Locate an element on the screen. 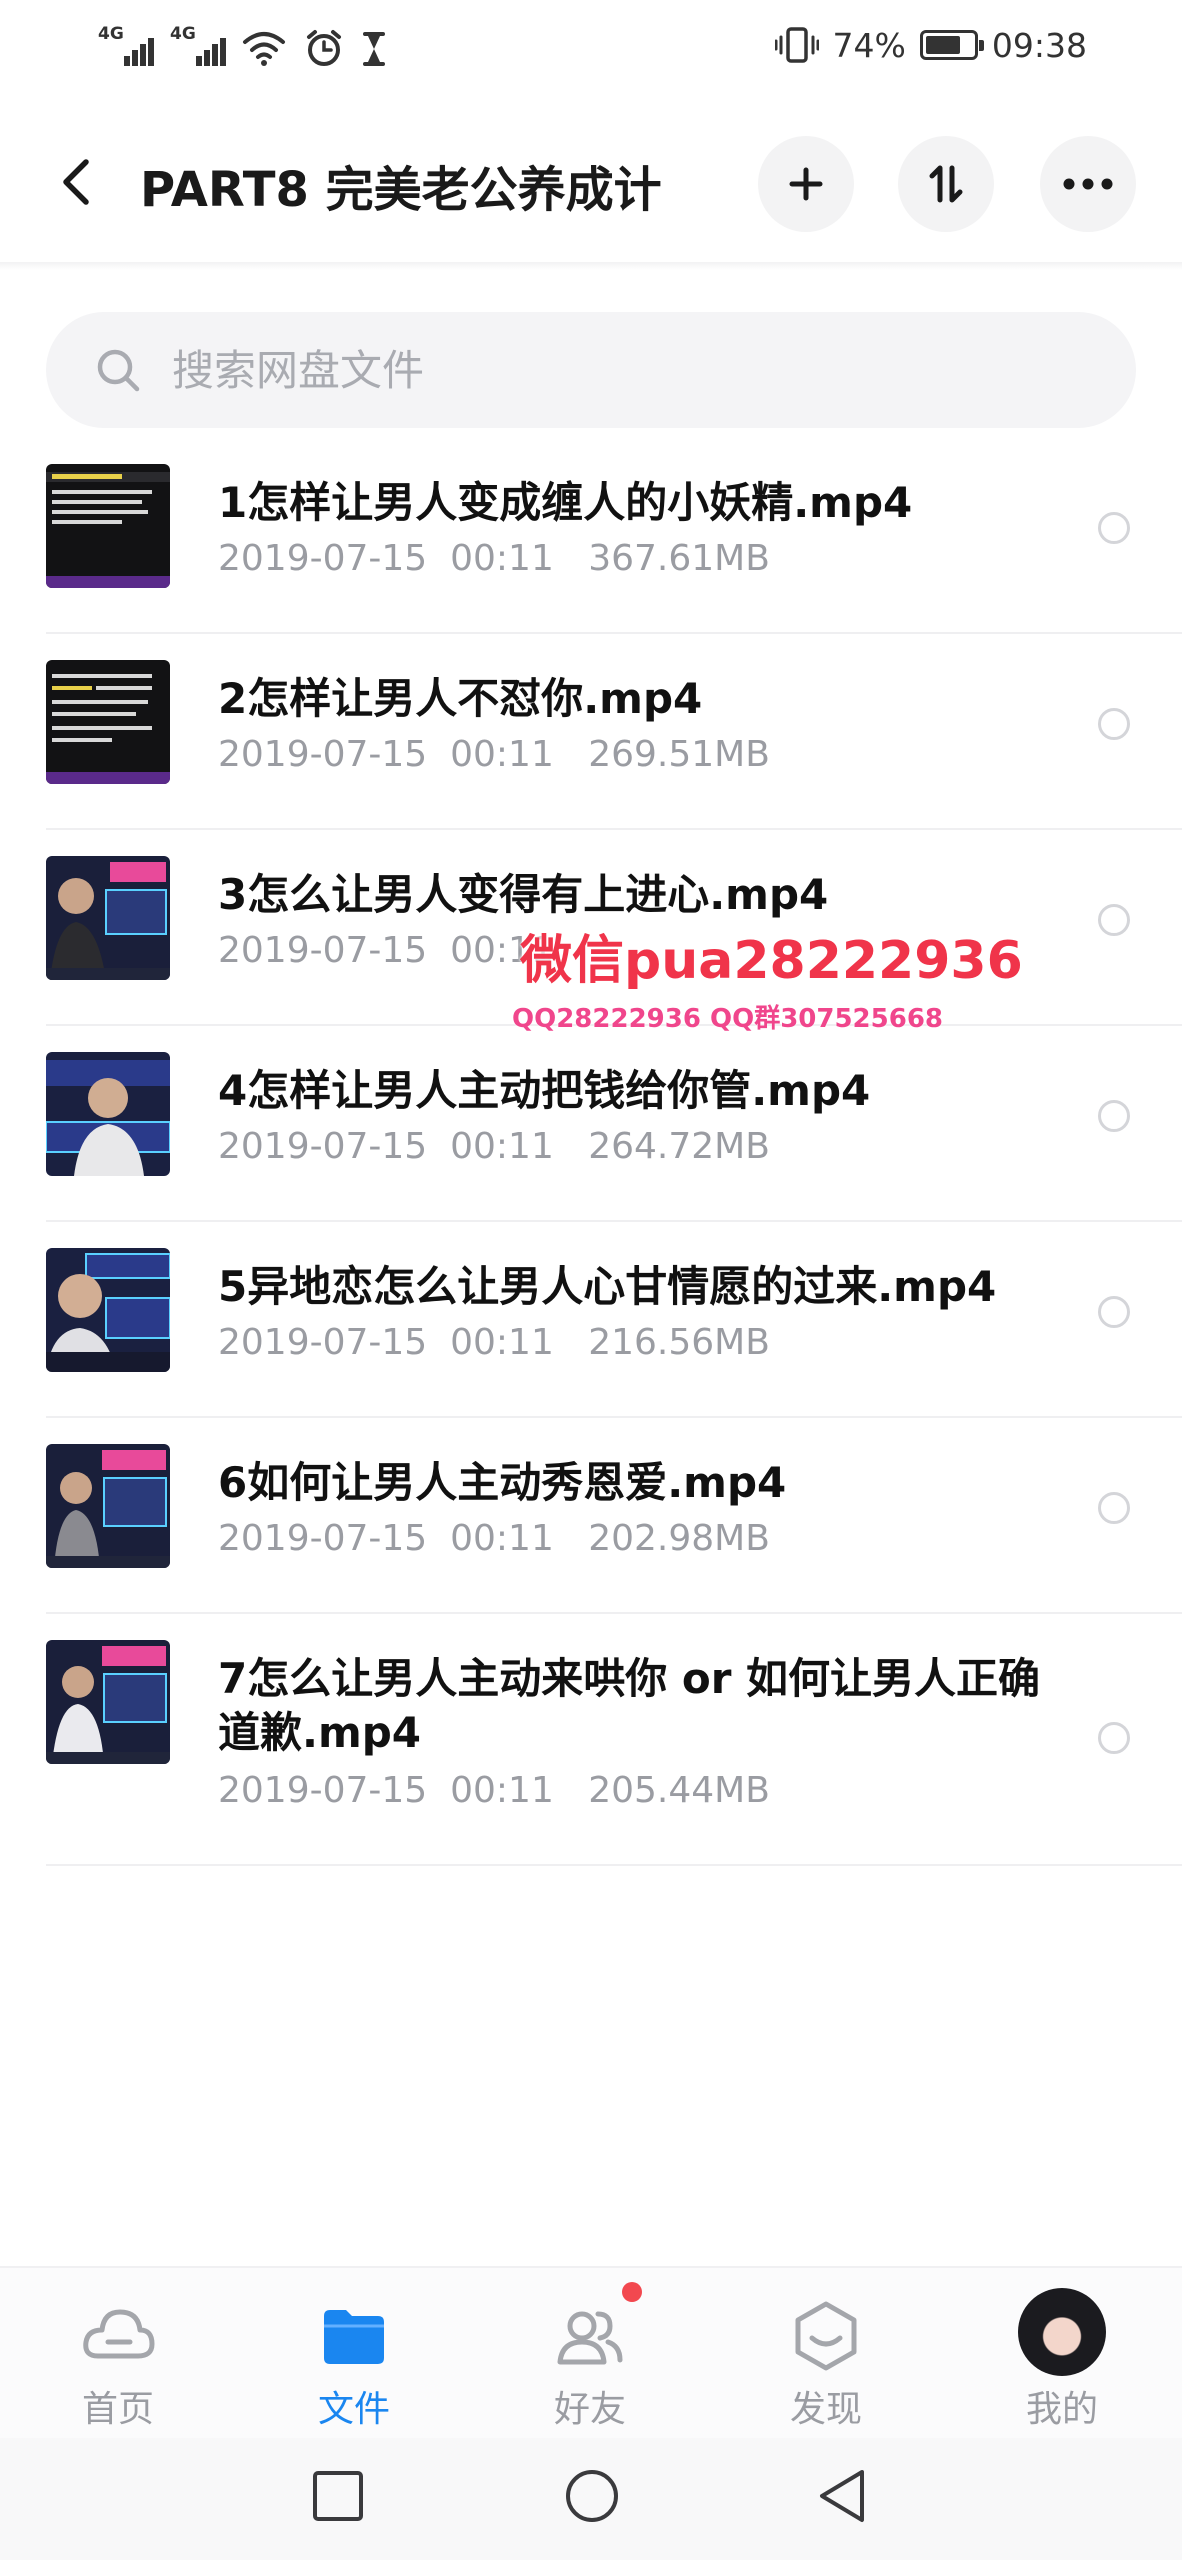 Image resolution: width=1182 pixels, height=2560 pixels. tab-friends: 好友 is located at coordinates (590, 2354).